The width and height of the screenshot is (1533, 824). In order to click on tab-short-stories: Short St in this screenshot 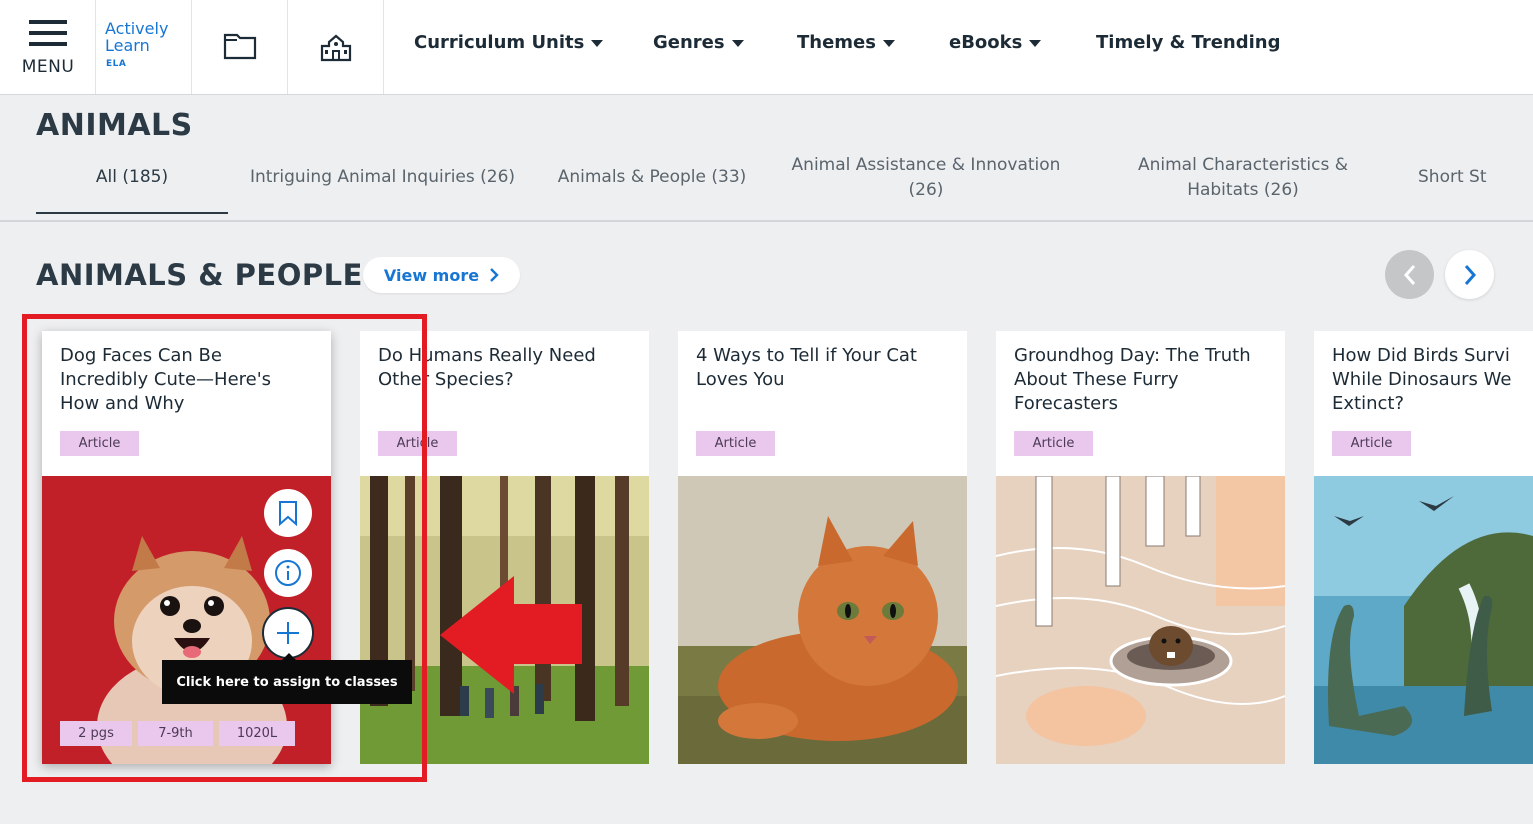, I will do `click(1458, 177)`.